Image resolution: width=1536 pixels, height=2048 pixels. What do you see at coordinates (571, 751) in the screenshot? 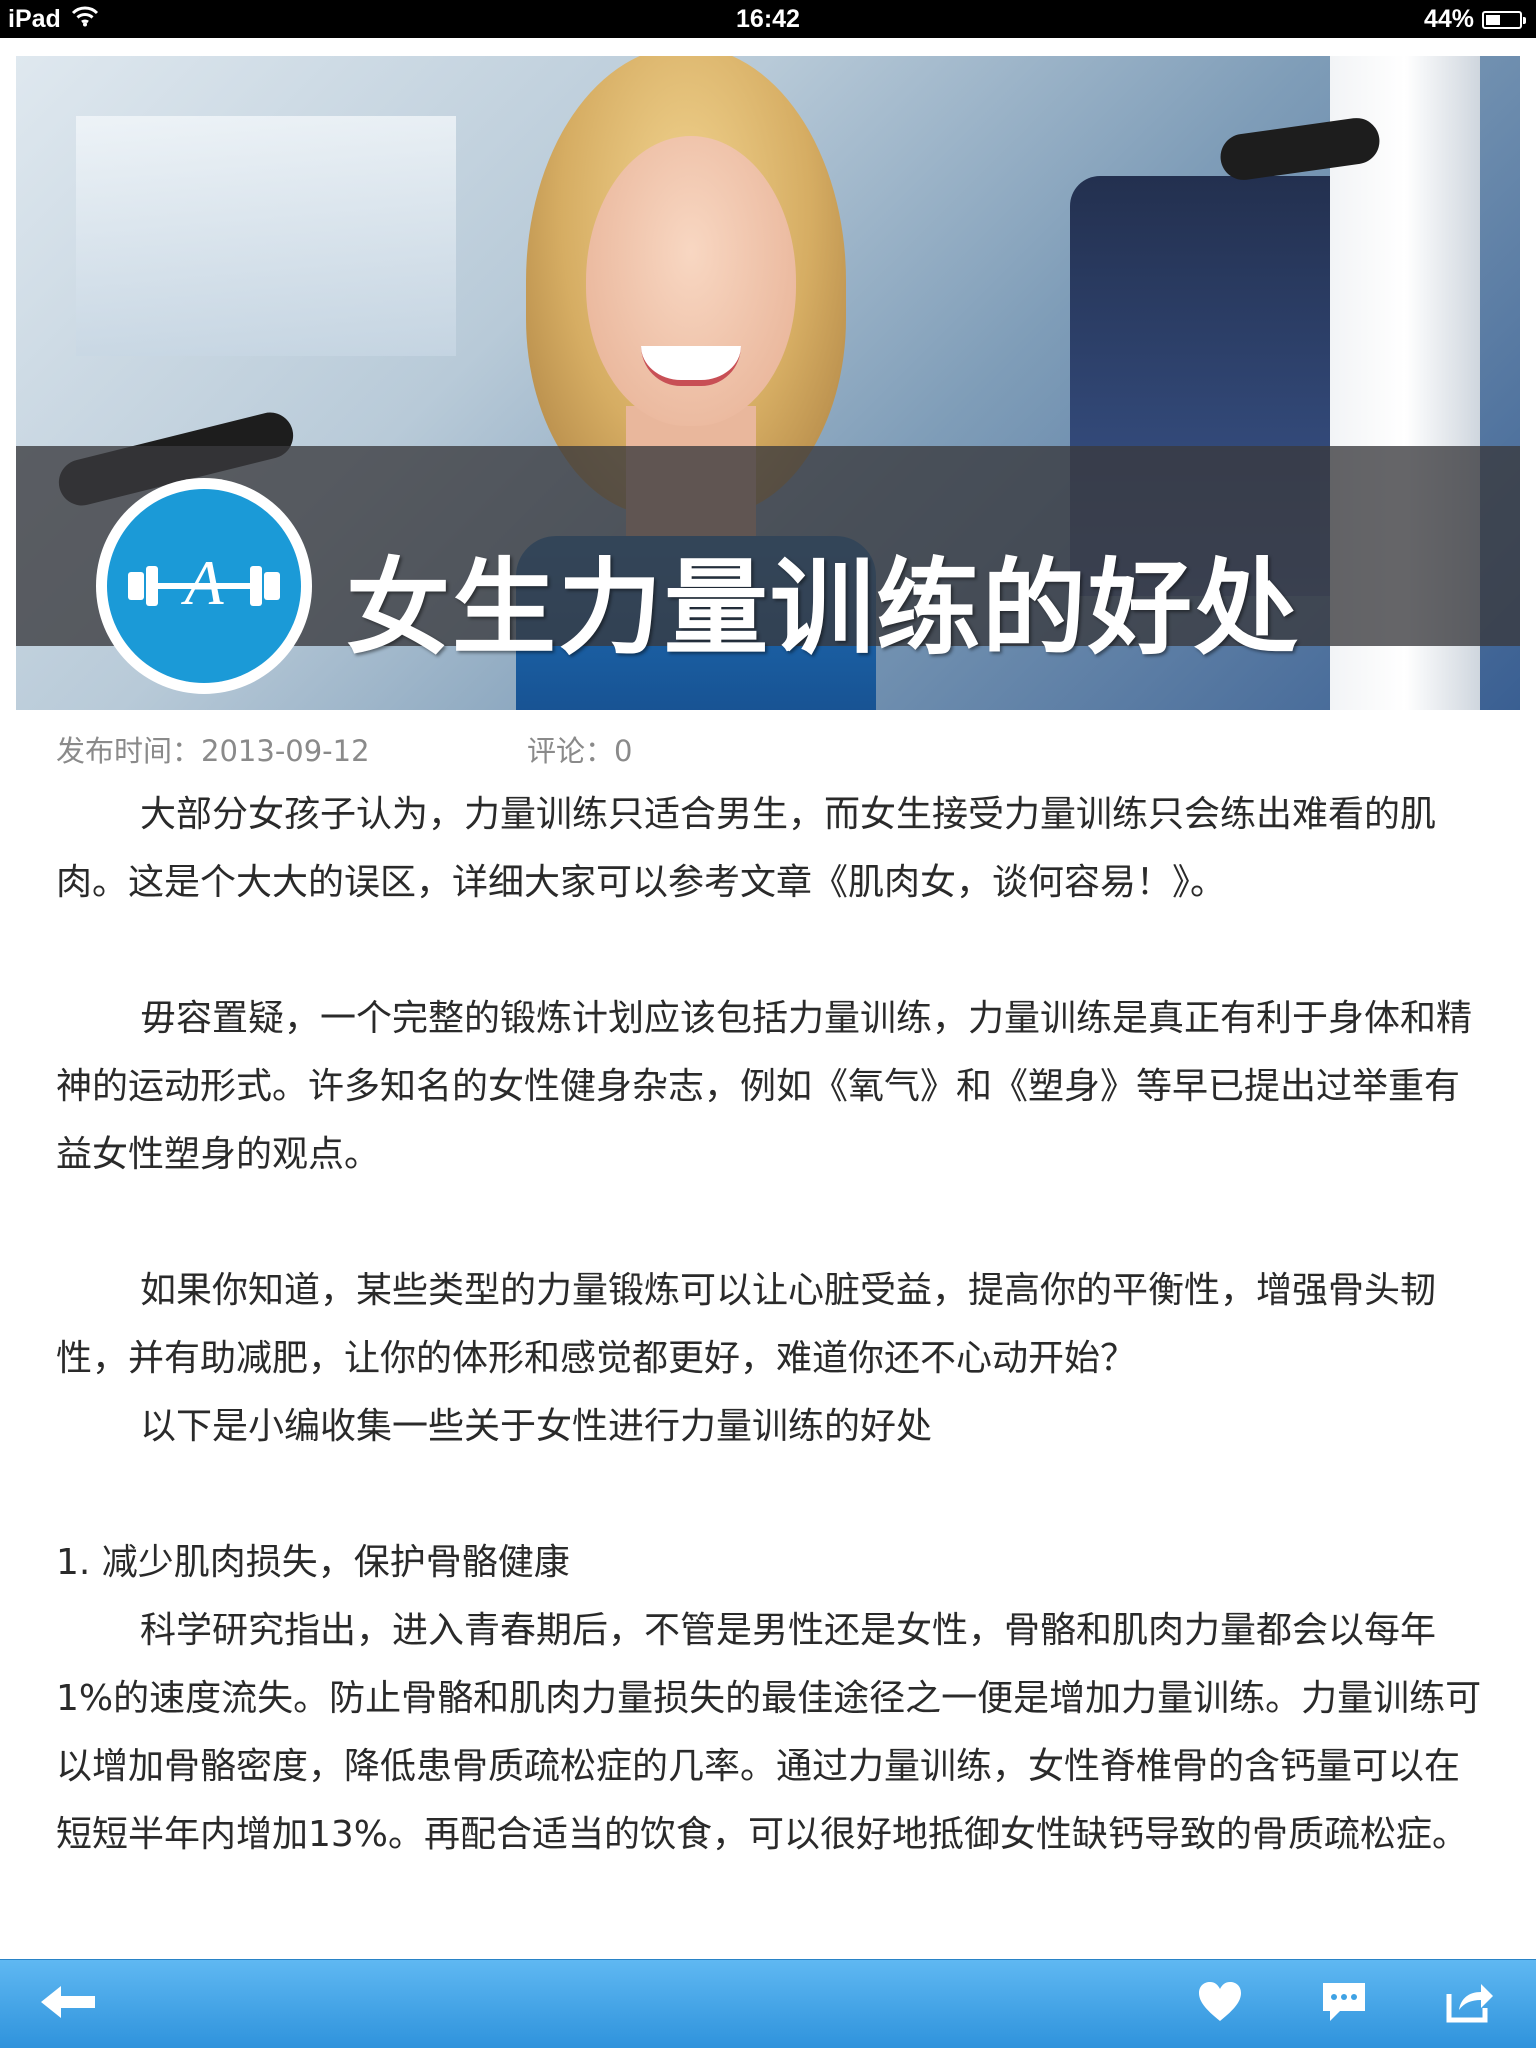
I see `comments-label: 评论：` at bounding box center [571, 751].